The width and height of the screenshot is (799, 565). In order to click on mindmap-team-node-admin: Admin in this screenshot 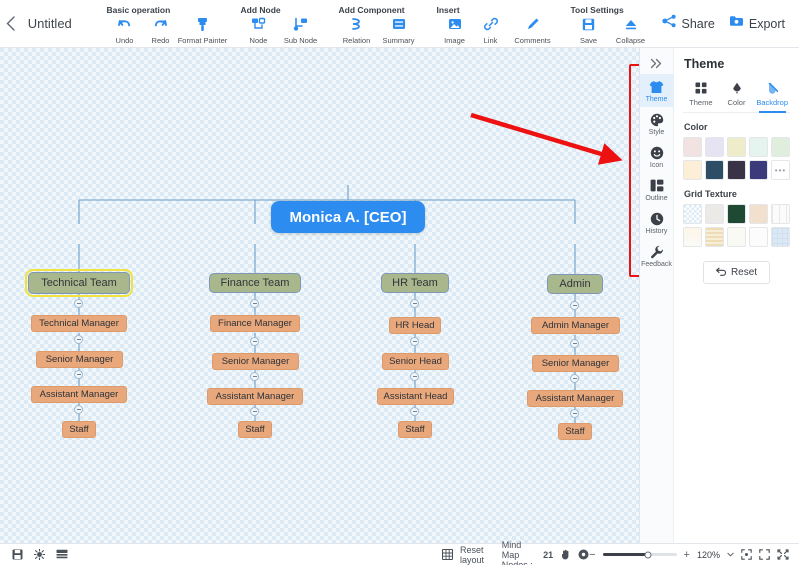, I will do `click(575, 284)`.